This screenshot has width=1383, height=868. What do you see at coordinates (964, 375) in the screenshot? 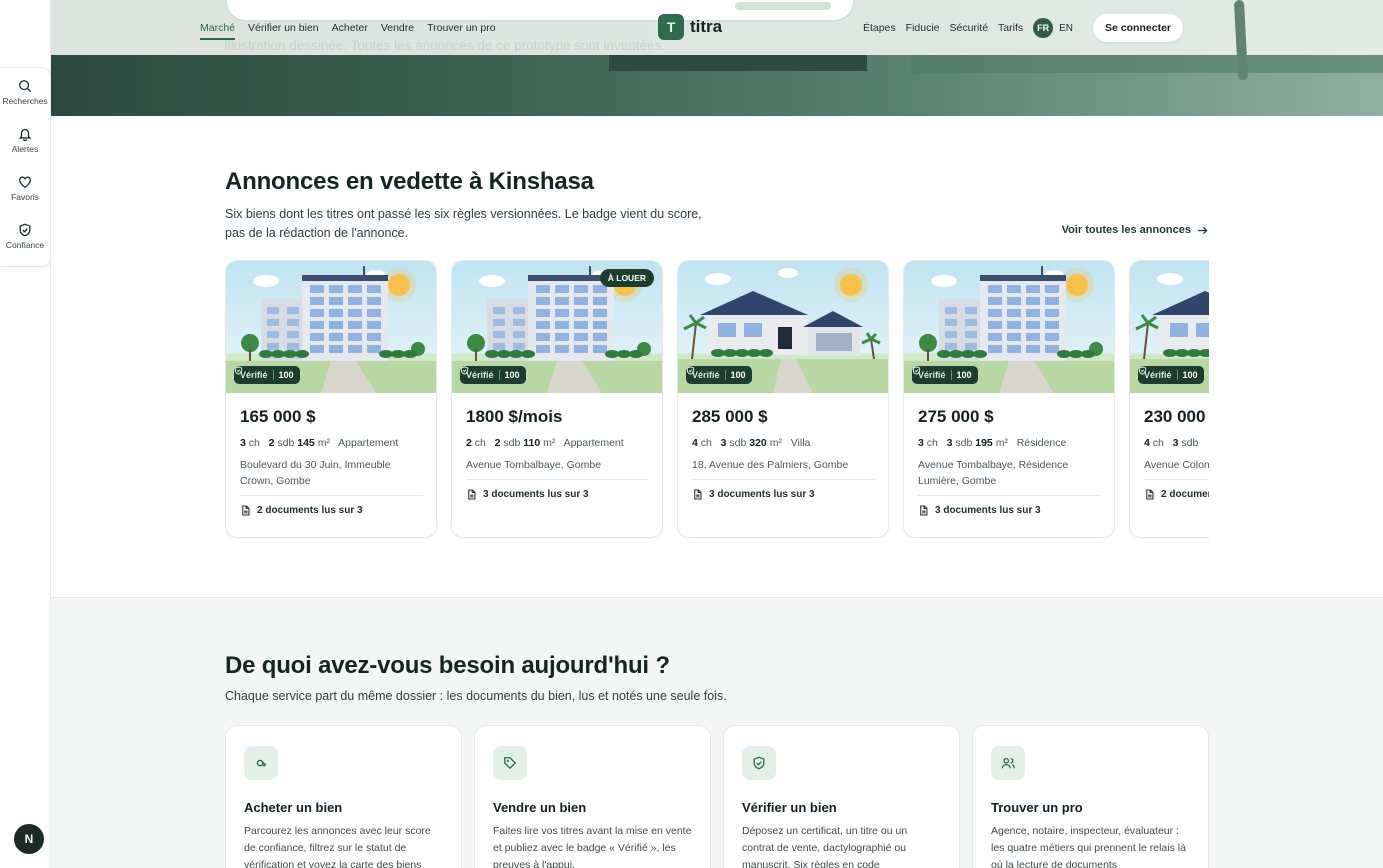
I see `badge-score: 100` at bounding box center [964, 375].